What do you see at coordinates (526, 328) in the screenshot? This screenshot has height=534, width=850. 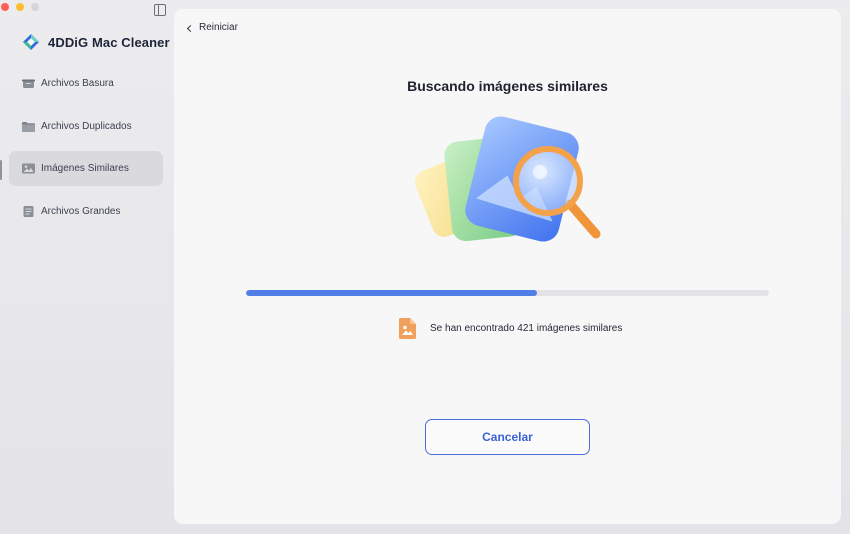 I see `found-text: Se han encontrado 421 imágenes similares` at bounding box center [526, 328].